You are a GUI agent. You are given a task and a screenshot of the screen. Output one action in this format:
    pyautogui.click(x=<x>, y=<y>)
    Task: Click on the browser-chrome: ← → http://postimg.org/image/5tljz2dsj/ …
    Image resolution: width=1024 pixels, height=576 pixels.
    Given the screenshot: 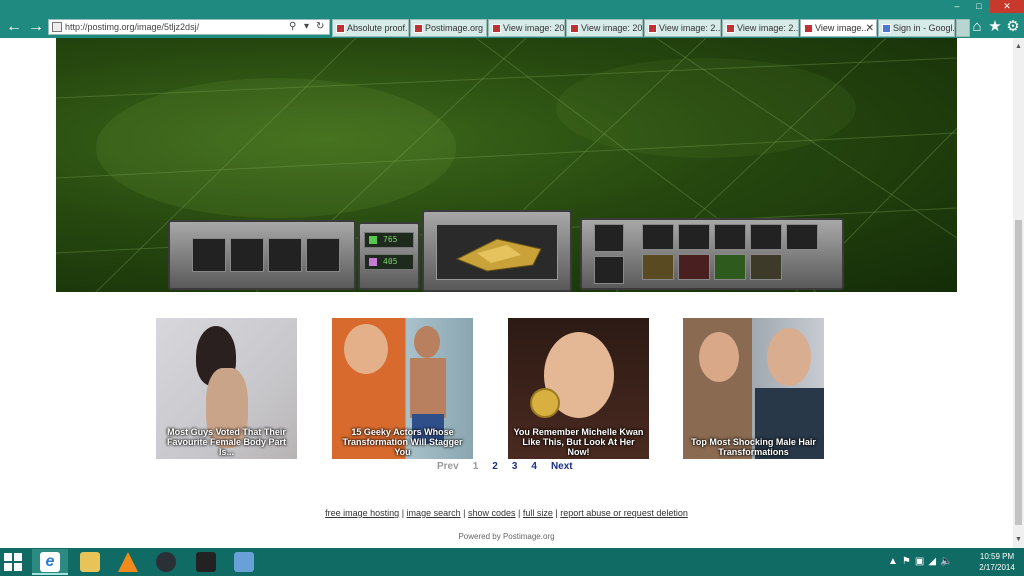 What is the action you would take?
    pyautogui.click(x=512, y=19)
    